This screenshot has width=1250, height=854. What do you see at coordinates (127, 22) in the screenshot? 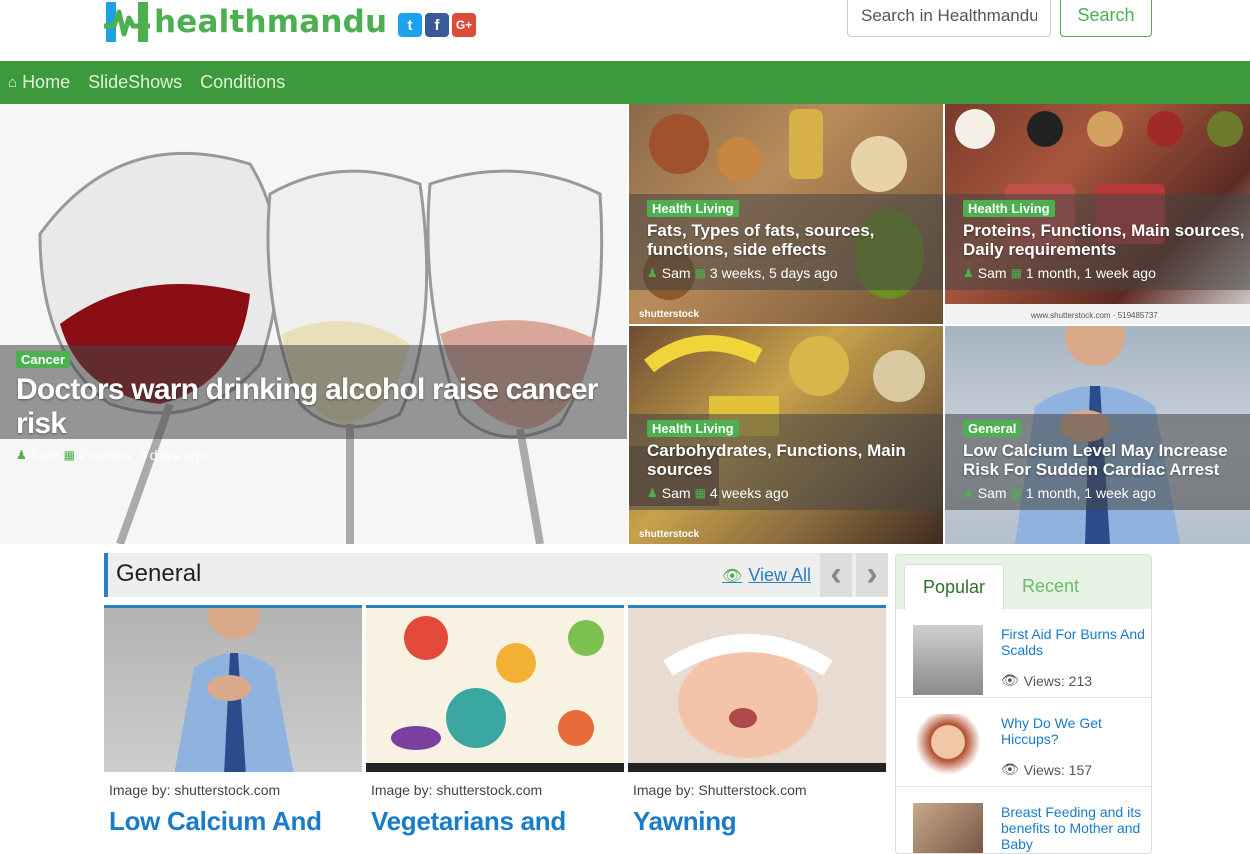
I see `logo-mark-icon` at bounding box center [127, 22].